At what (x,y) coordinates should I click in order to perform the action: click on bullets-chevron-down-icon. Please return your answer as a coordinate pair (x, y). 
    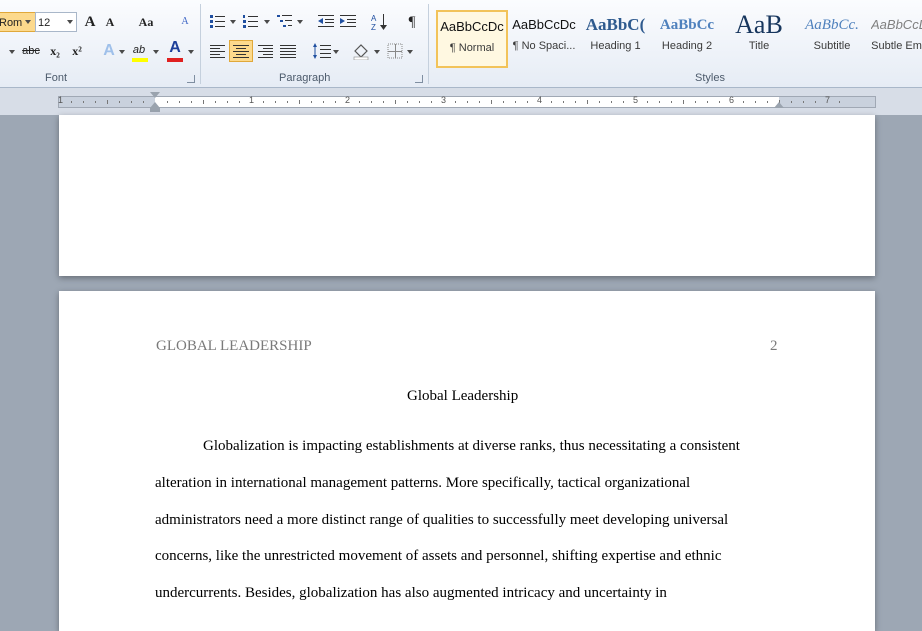
    Looking at the image, I should click on (233, 22).